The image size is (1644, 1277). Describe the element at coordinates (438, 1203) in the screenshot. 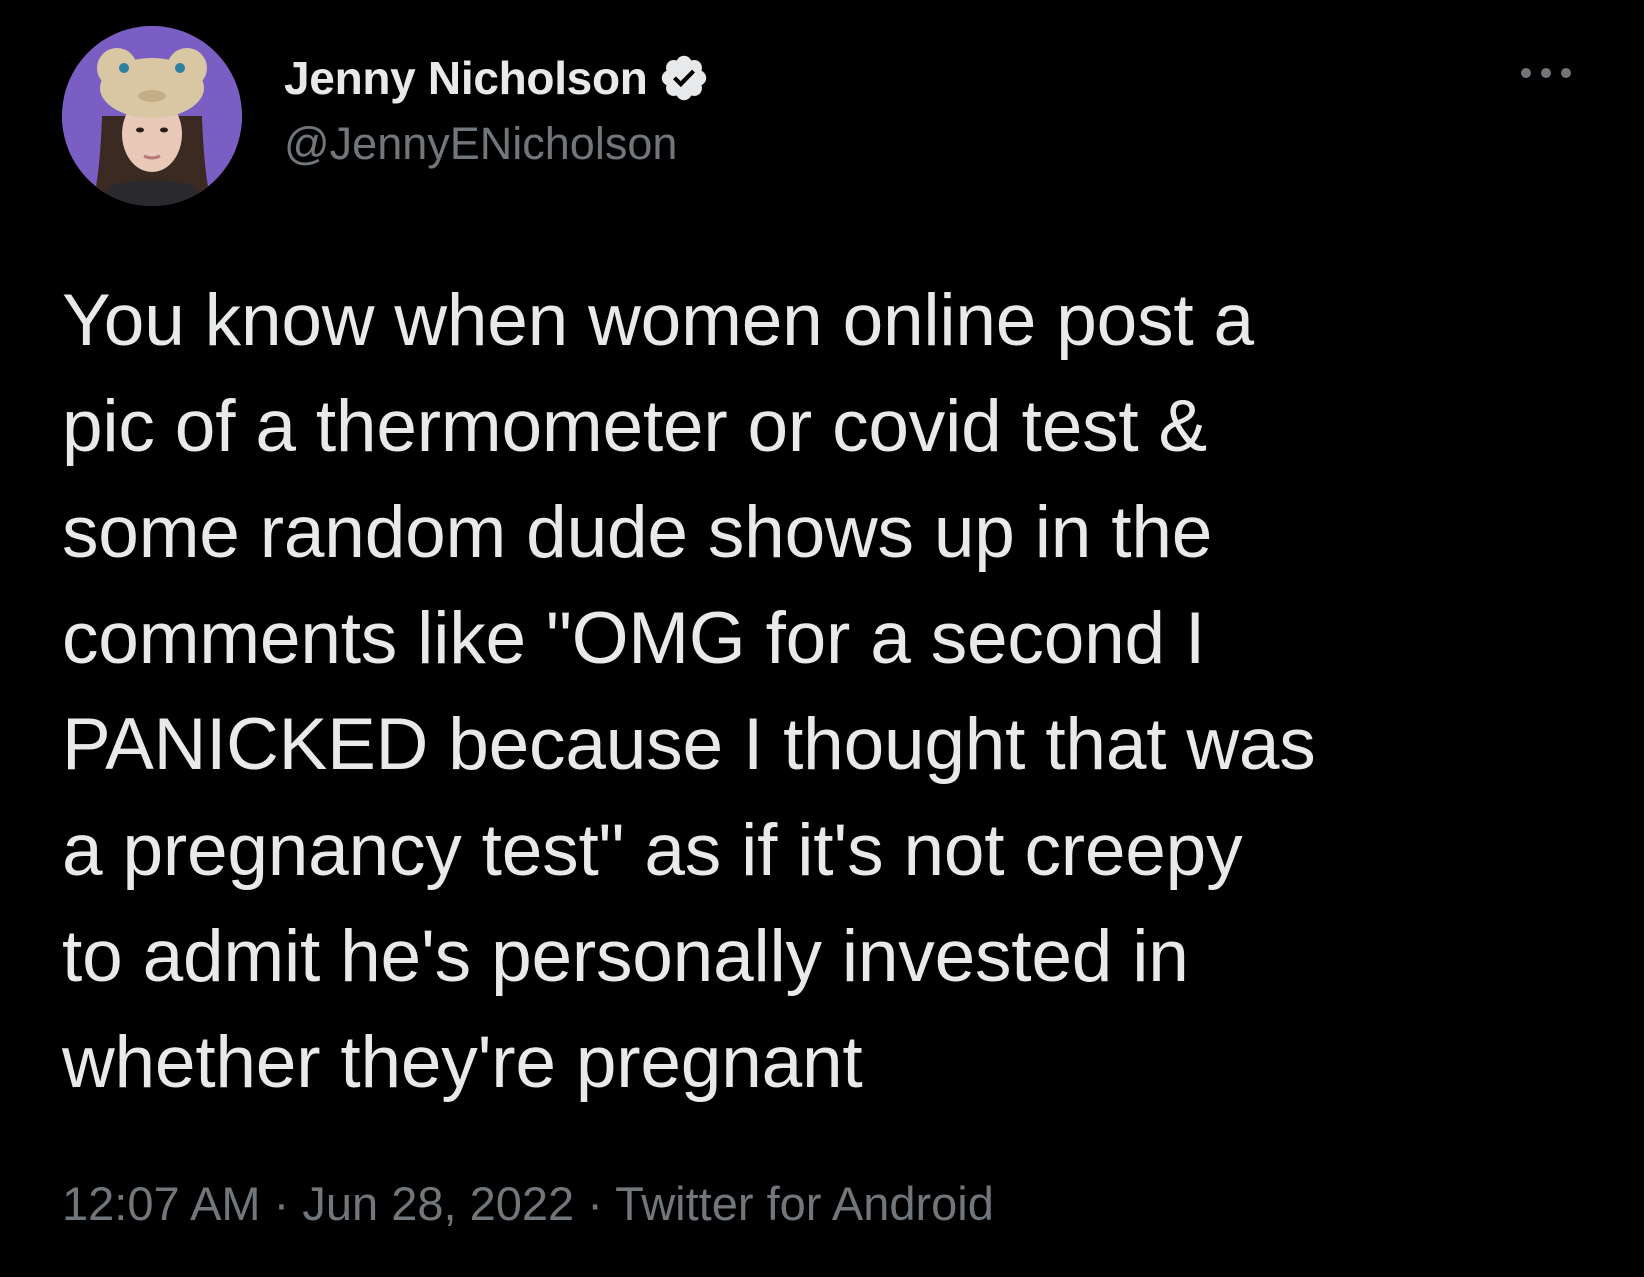

I see `tweet-date: Jun 28, 2022` at that location.